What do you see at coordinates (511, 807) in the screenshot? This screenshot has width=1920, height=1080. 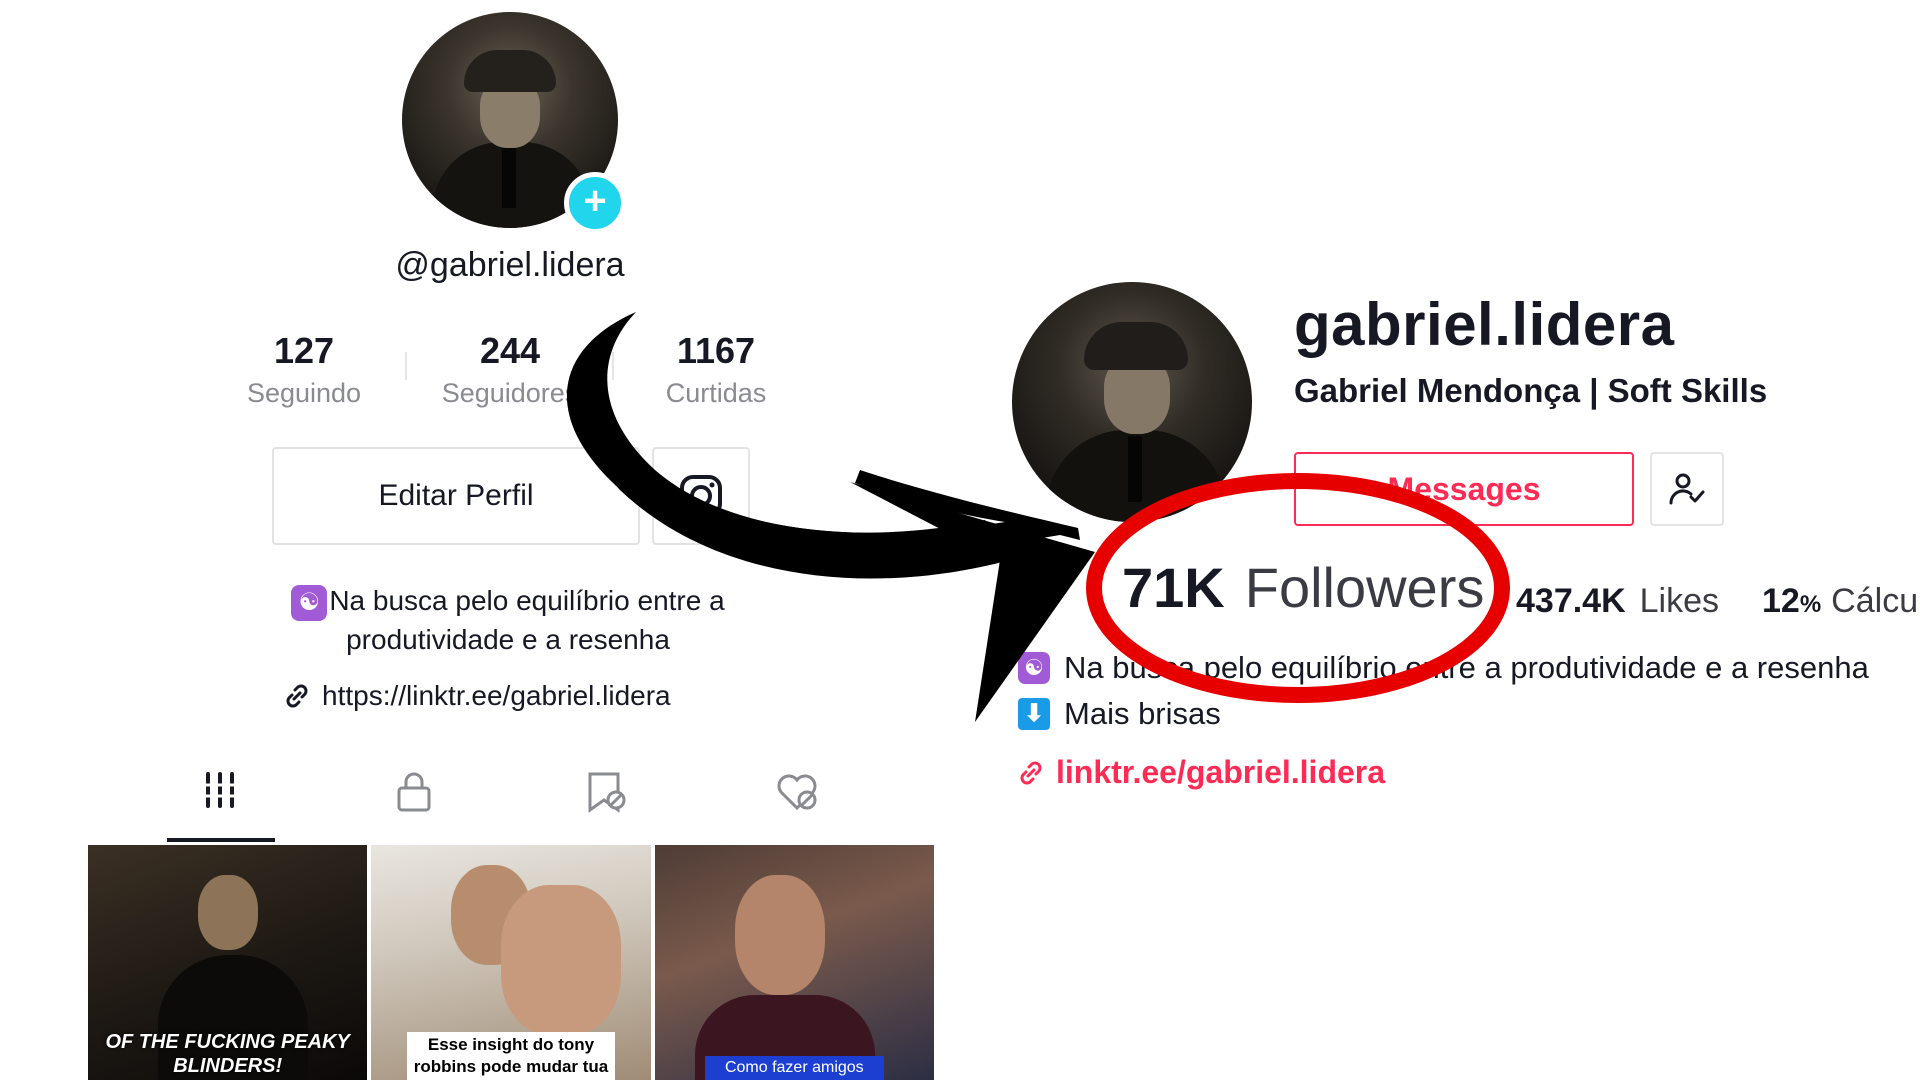 I see `profile-tabs` at bounding box center [511, 807].